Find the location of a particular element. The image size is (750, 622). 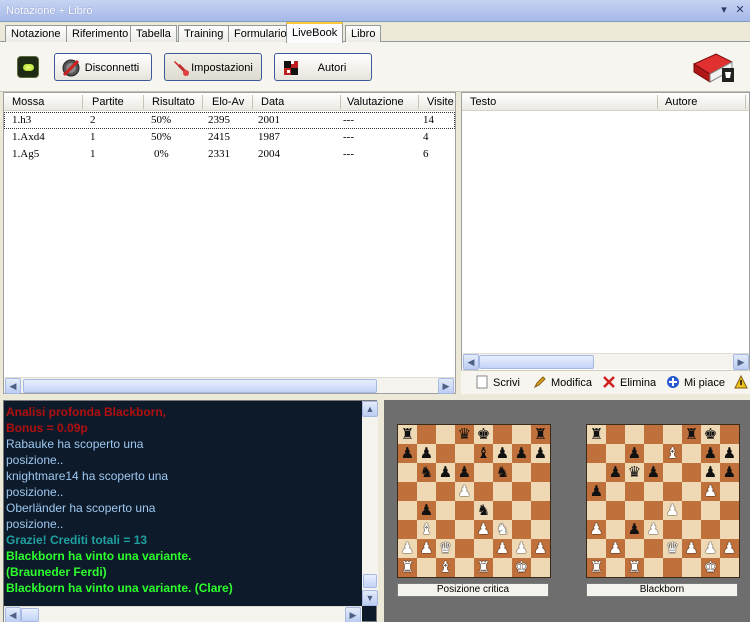

delete-button: Elimina is located at coordinates (629, 383).